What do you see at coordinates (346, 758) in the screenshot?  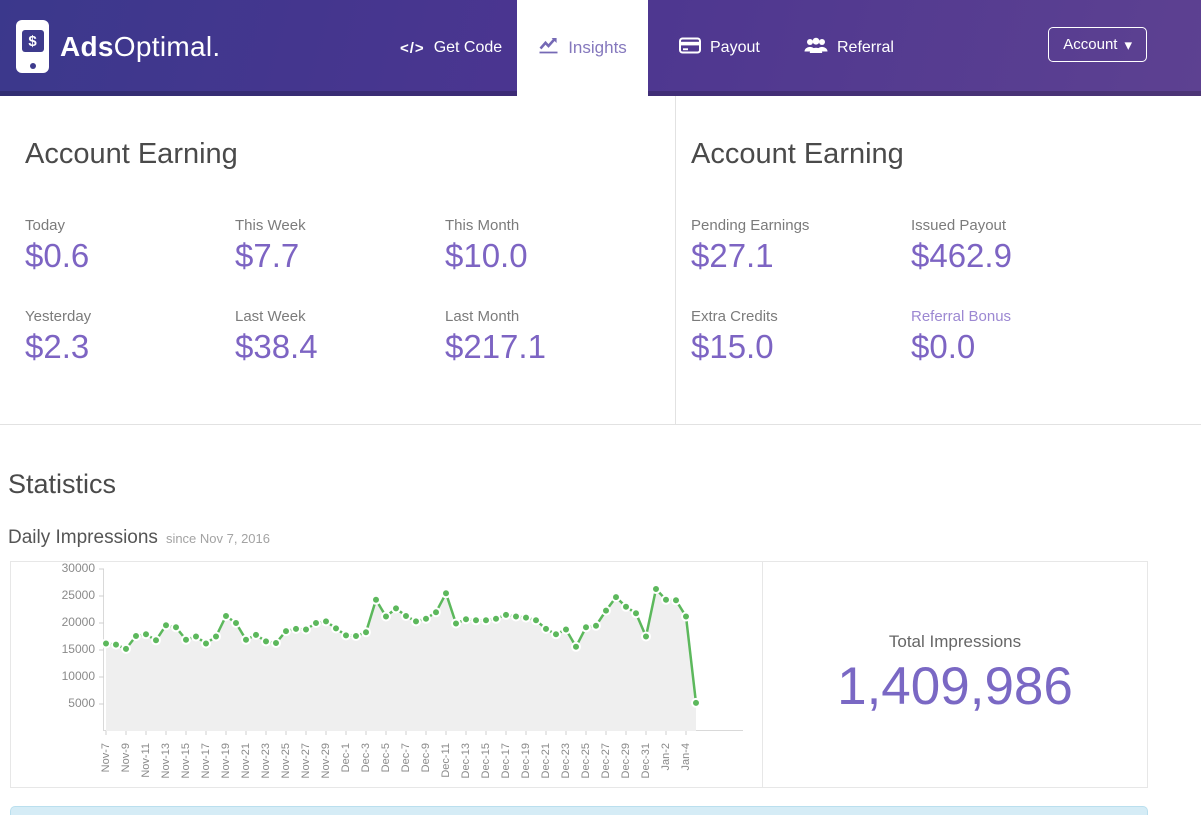 I see `x-axis-label: Dec-1` at bounding box center [346, 758].